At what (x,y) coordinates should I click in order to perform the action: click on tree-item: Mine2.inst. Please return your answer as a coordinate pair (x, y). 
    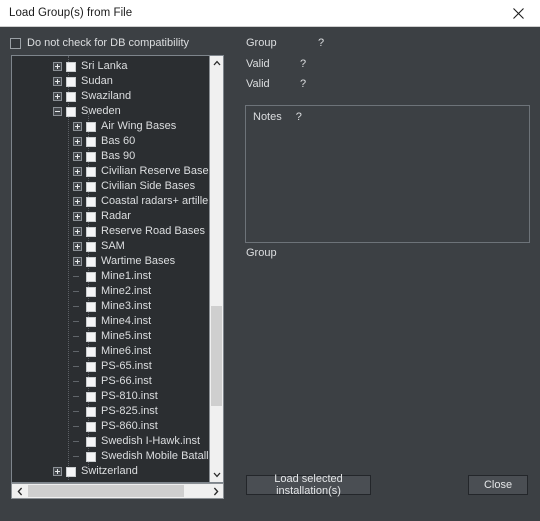
    Looking at the image, I should click on (110, 291).